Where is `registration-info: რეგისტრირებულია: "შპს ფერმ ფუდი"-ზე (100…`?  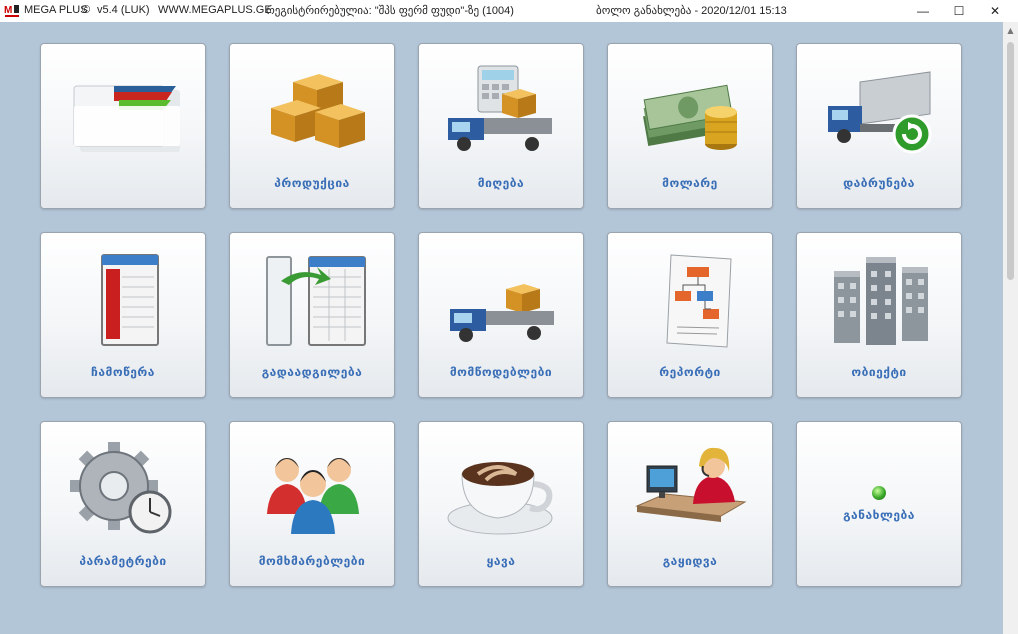
registration-info: რეგისტრირებულია: "შპს ფერმ ფუდი"-ზე (100… is located at coordinates (390, 11).